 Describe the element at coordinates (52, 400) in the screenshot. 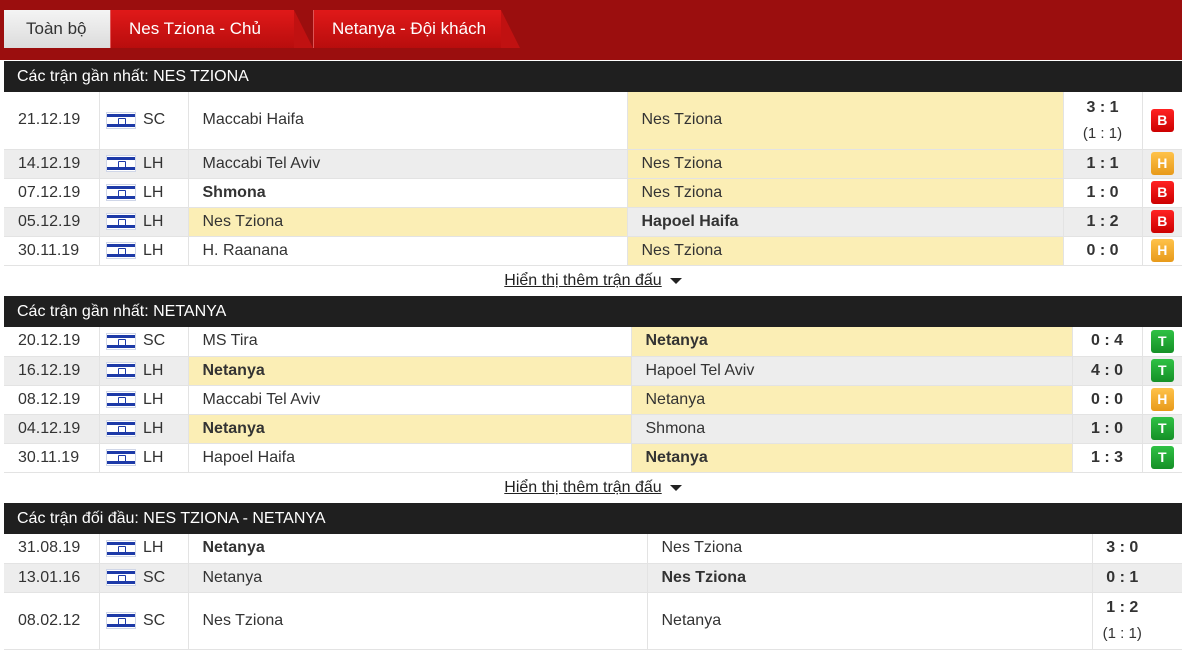

I see `match-date: 08.12.19` at that location.